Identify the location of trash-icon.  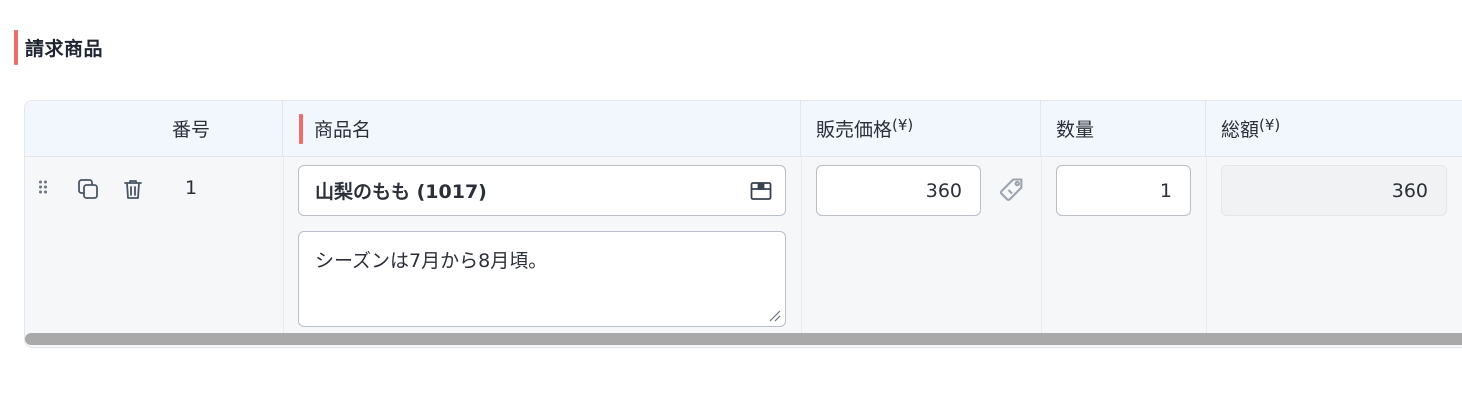
(133, 189).